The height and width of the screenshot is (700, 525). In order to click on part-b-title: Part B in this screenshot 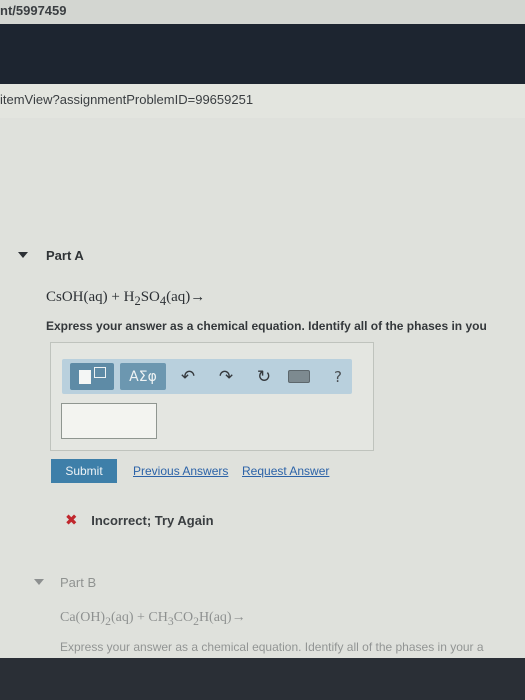, I will do `click(78, 582)`.